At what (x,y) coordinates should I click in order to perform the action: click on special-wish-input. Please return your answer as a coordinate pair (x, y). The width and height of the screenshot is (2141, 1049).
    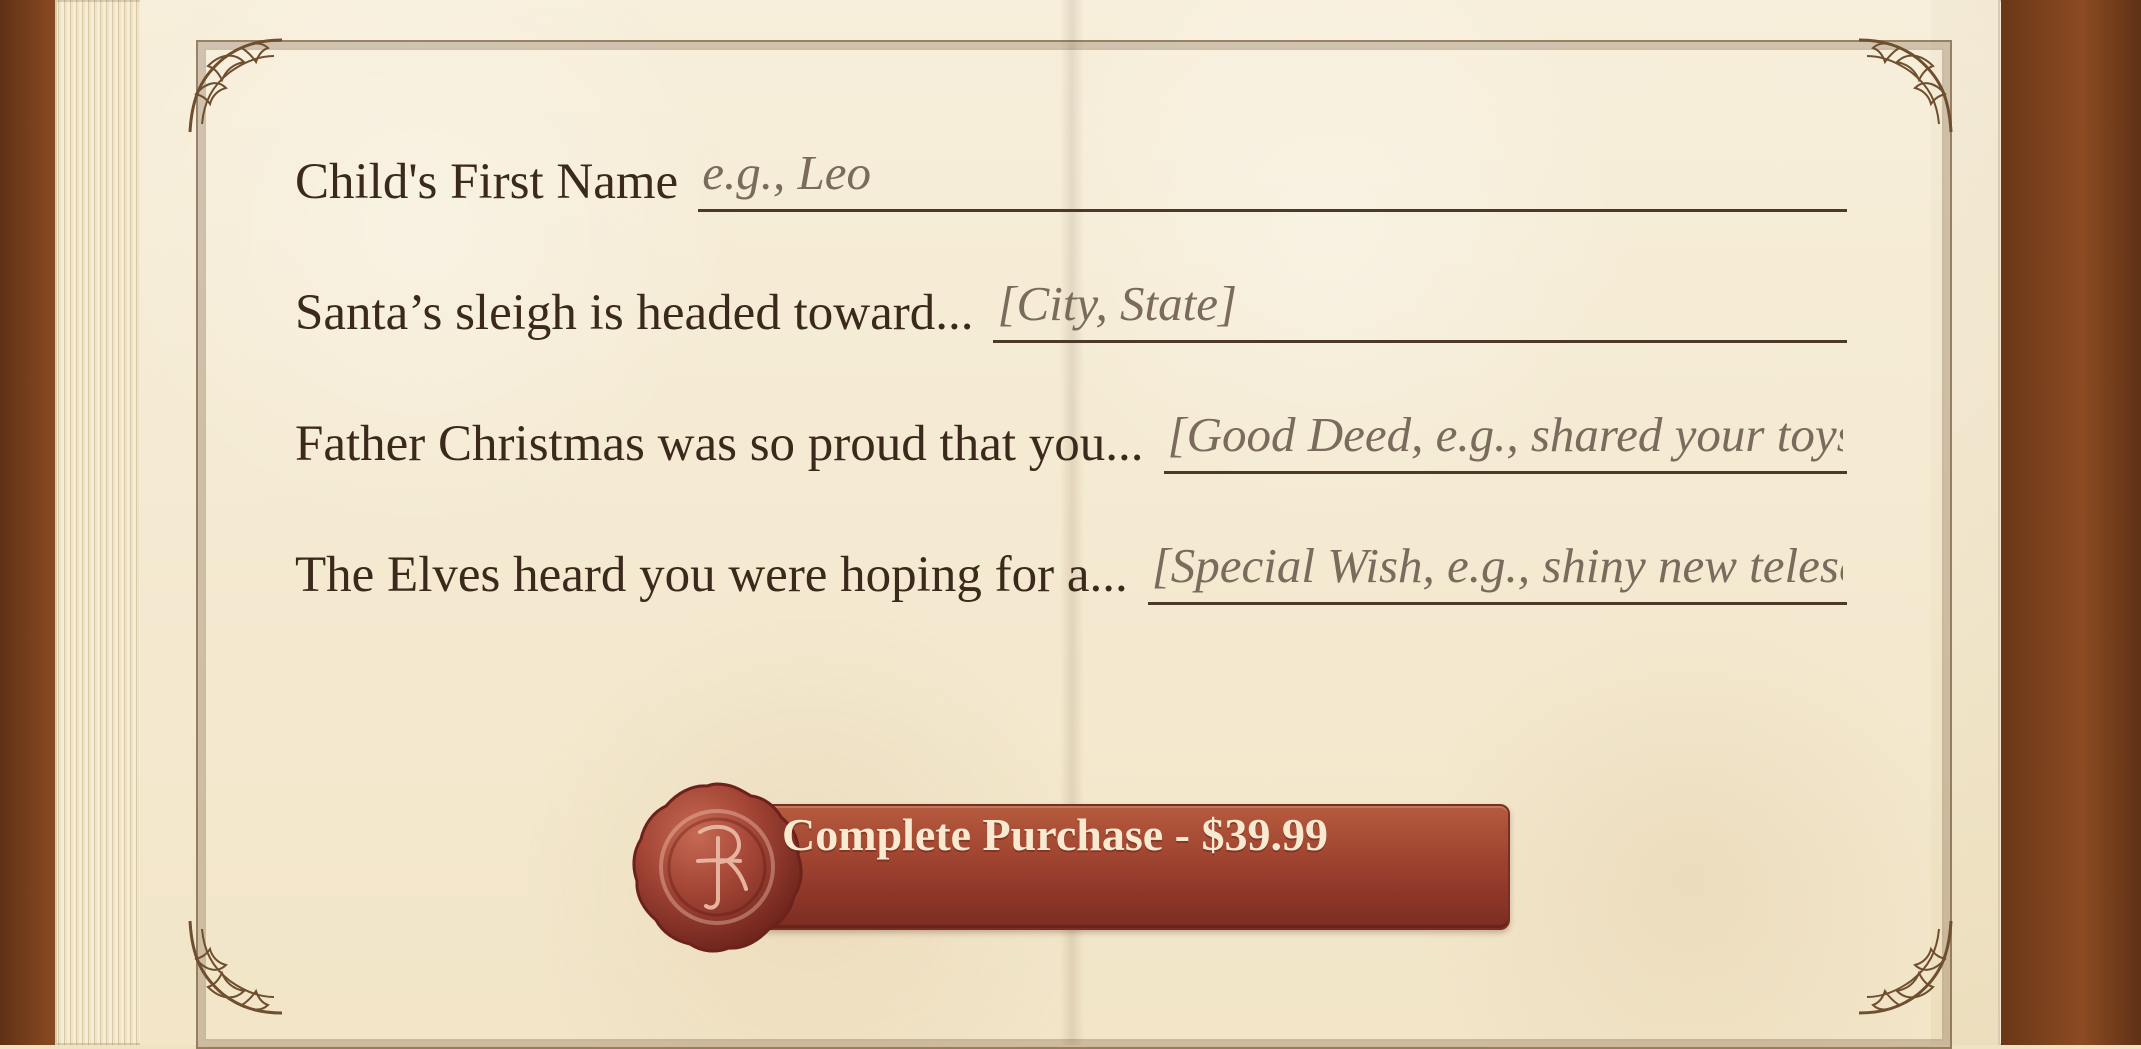
    Looking at the image, I should click on (1497, 569).